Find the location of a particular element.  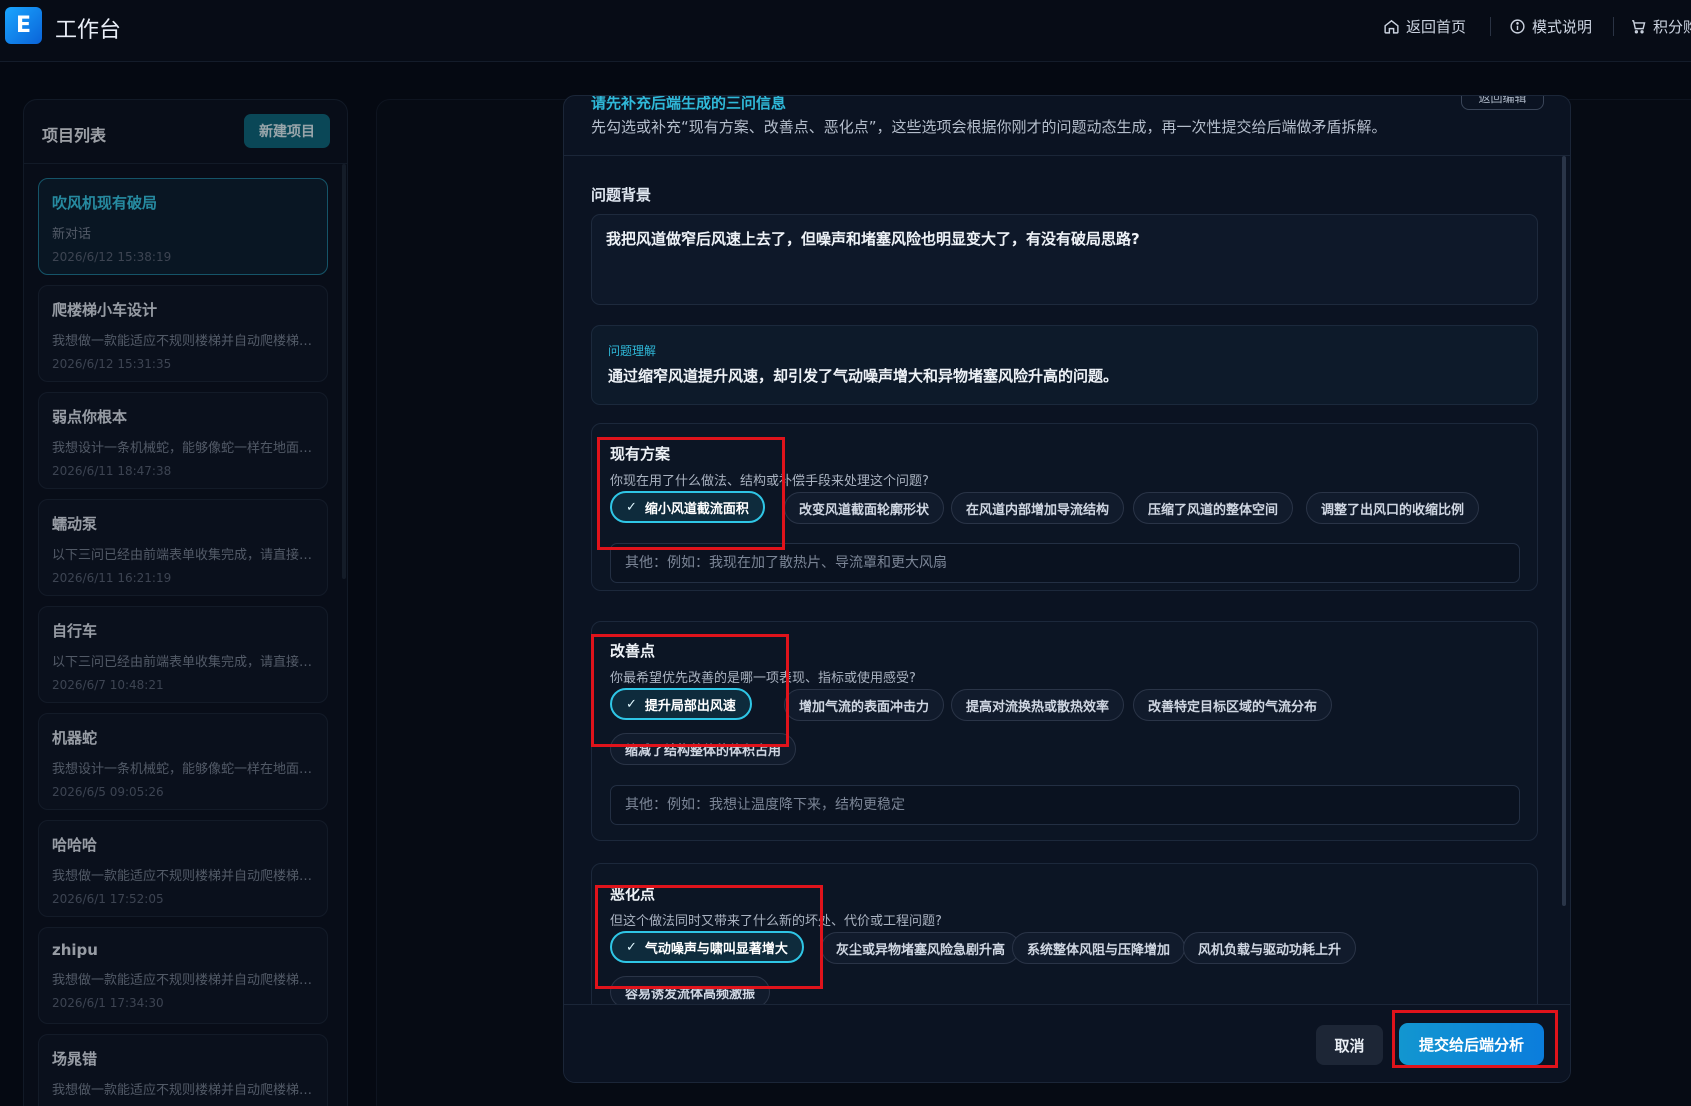

modal-subtitle: 请先补充后端生成的三问信息 is located at coordinates (689, 103).